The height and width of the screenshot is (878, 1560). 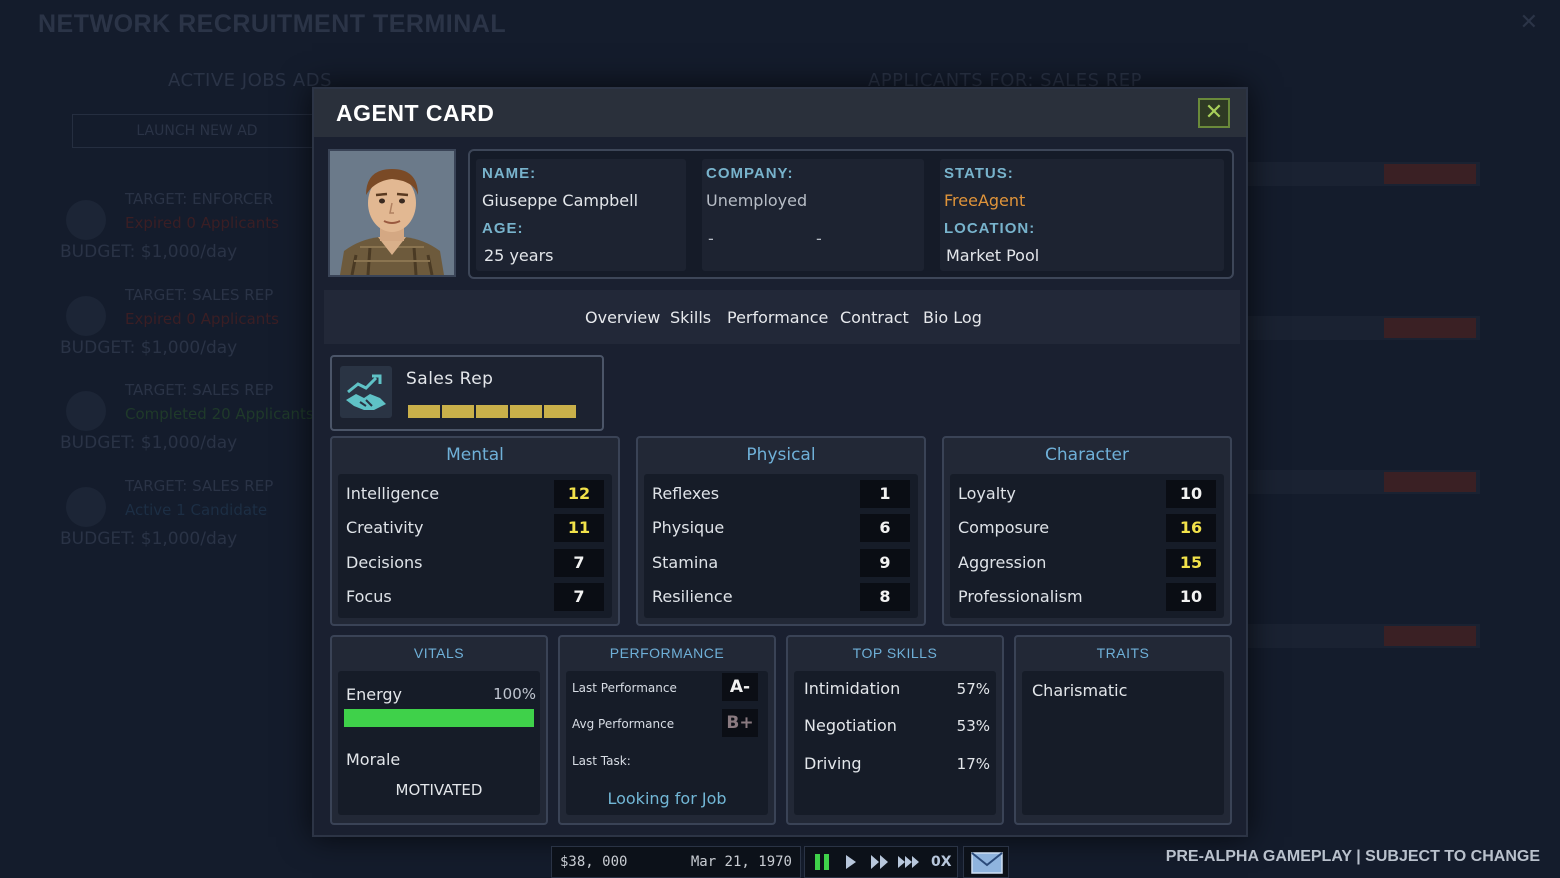 What do you see at coordinates (369, 596) in the screenshot?
I see `attribute-name: Focus` at bounding box center [369, 596].